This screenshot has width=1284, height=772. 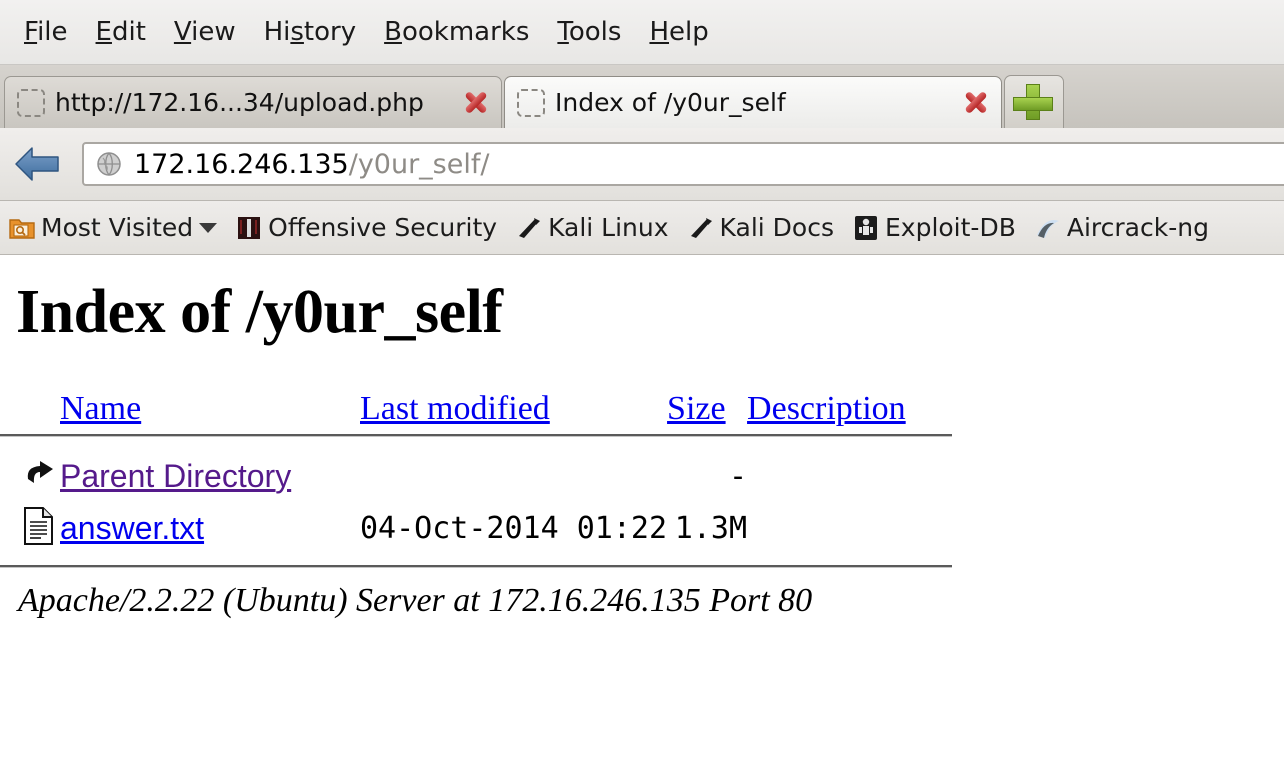 I want to click on navigation-bar: 172.16.246.135/y0ur_self/, so click(x=642, y=164).